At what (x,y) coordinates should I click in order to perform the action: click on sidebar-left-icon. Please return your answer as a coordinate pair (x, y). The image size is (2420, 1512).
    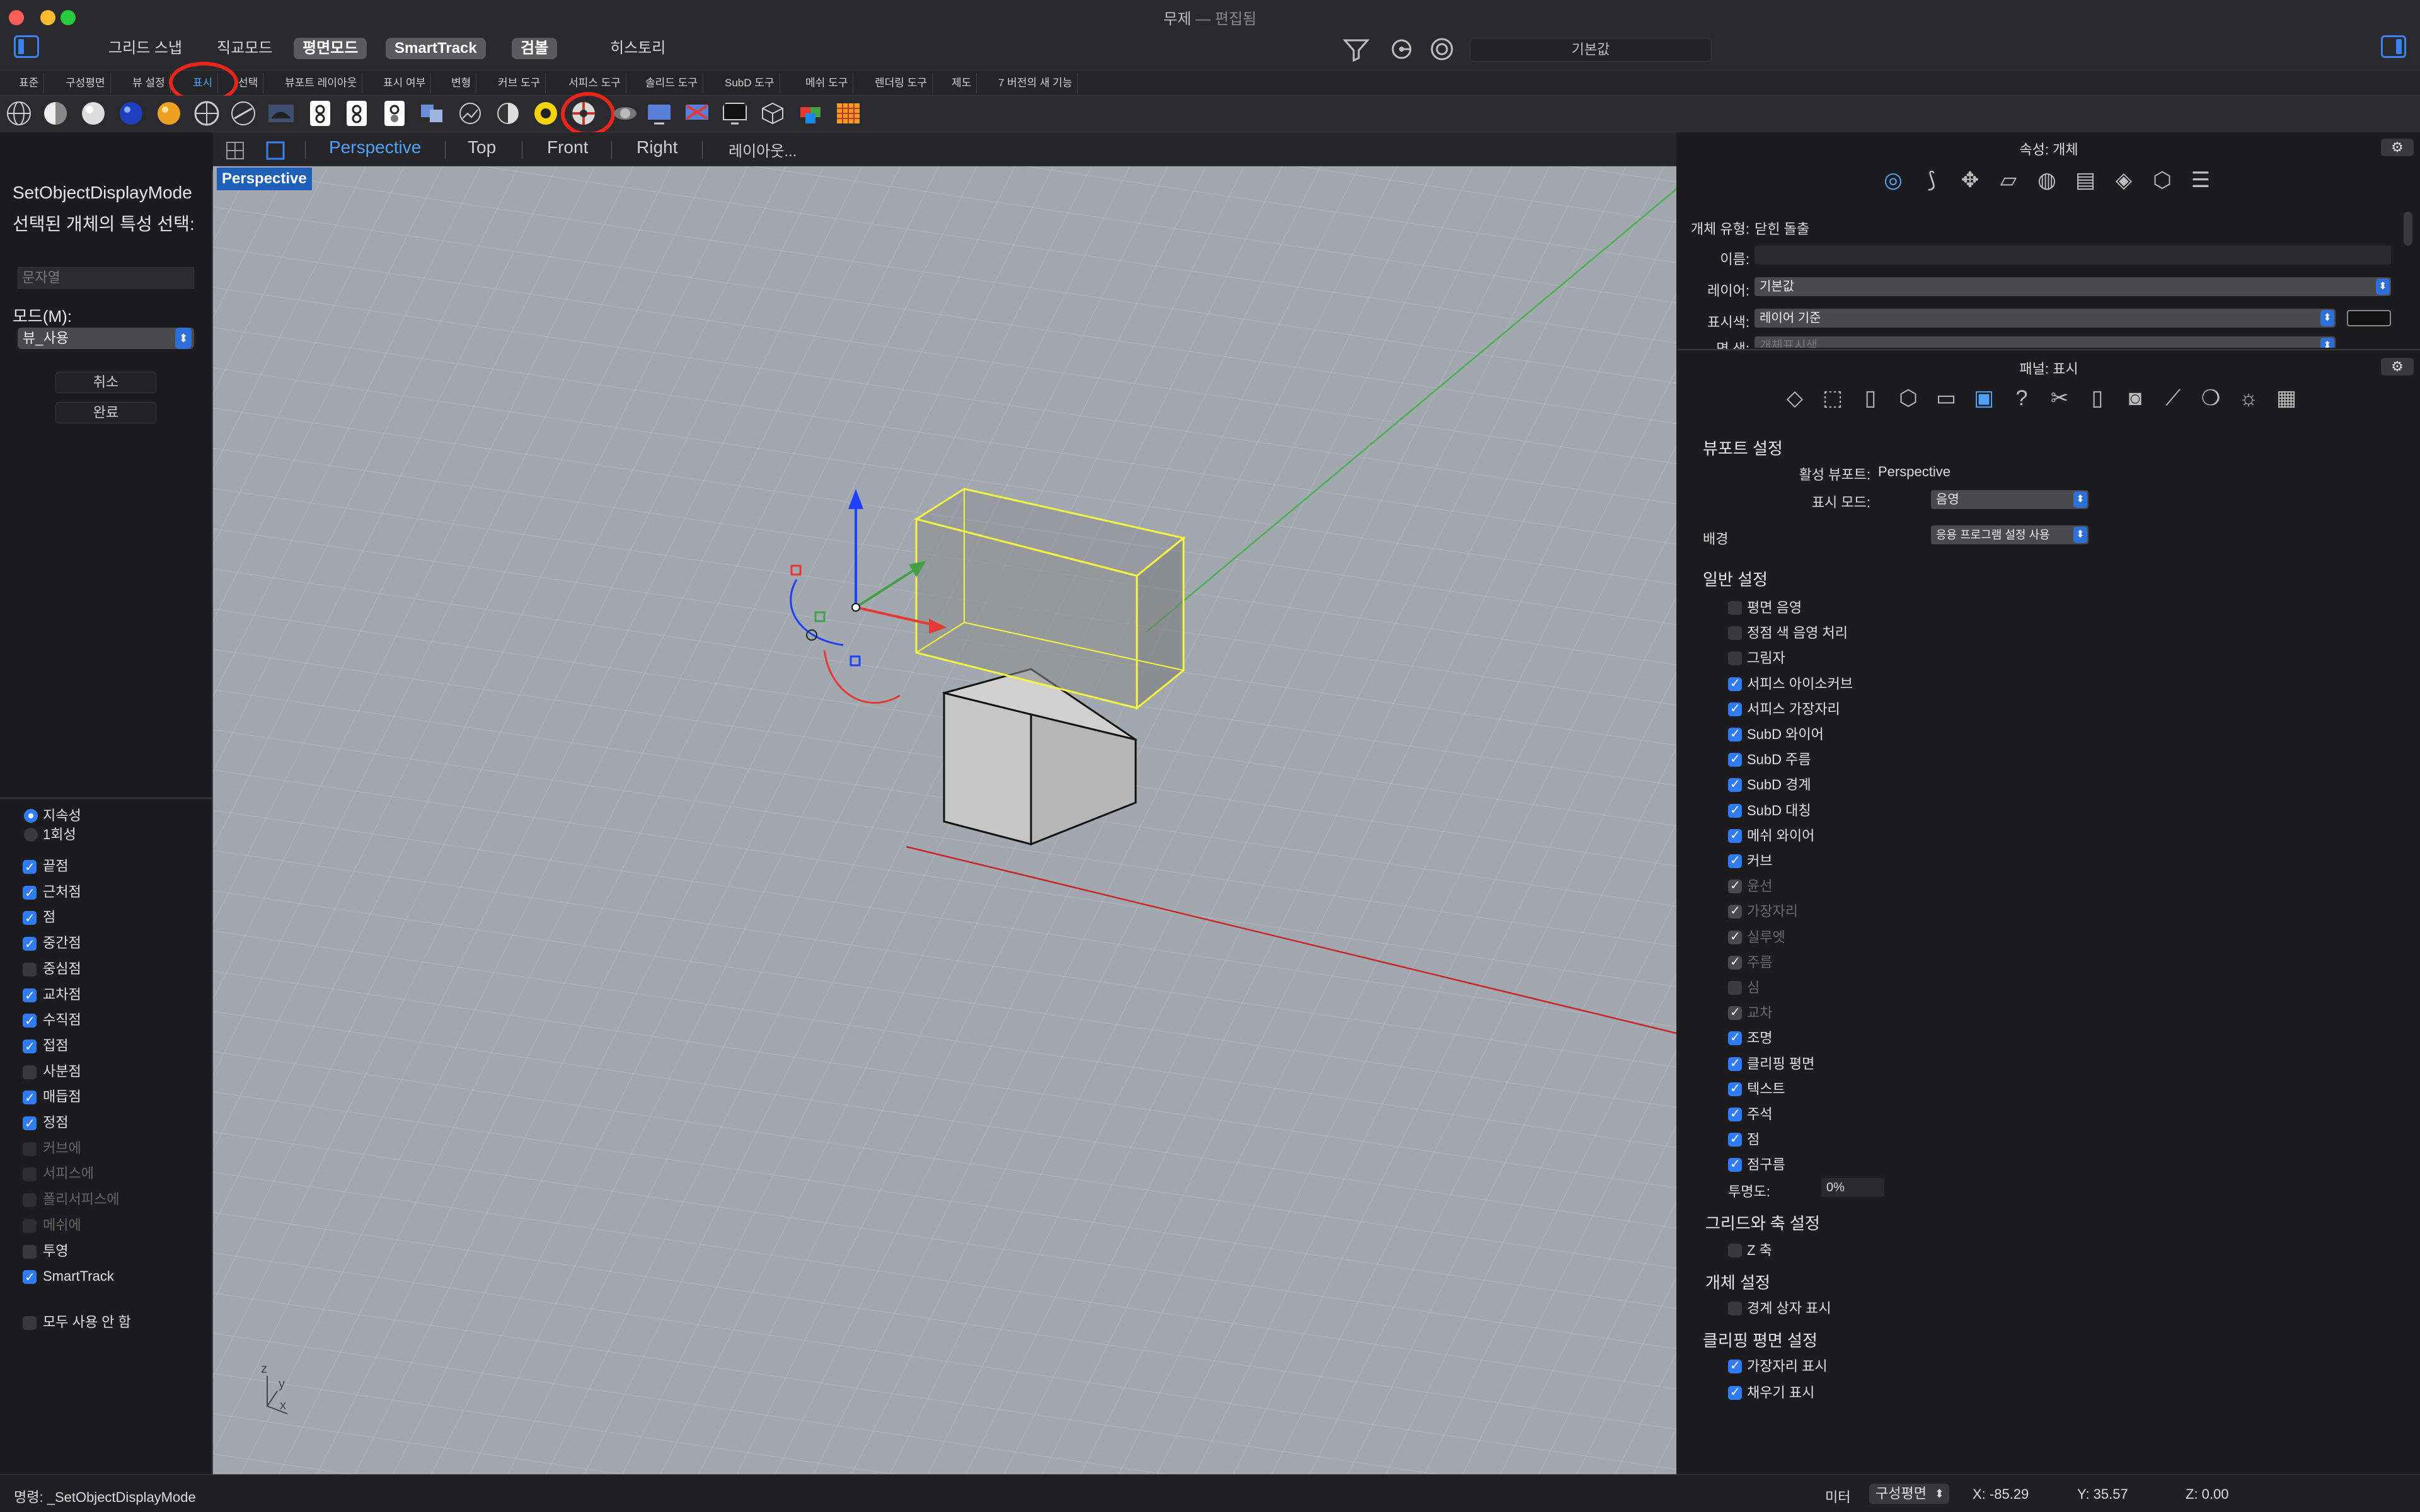
    Looking at the image, I should click on (27, 46).